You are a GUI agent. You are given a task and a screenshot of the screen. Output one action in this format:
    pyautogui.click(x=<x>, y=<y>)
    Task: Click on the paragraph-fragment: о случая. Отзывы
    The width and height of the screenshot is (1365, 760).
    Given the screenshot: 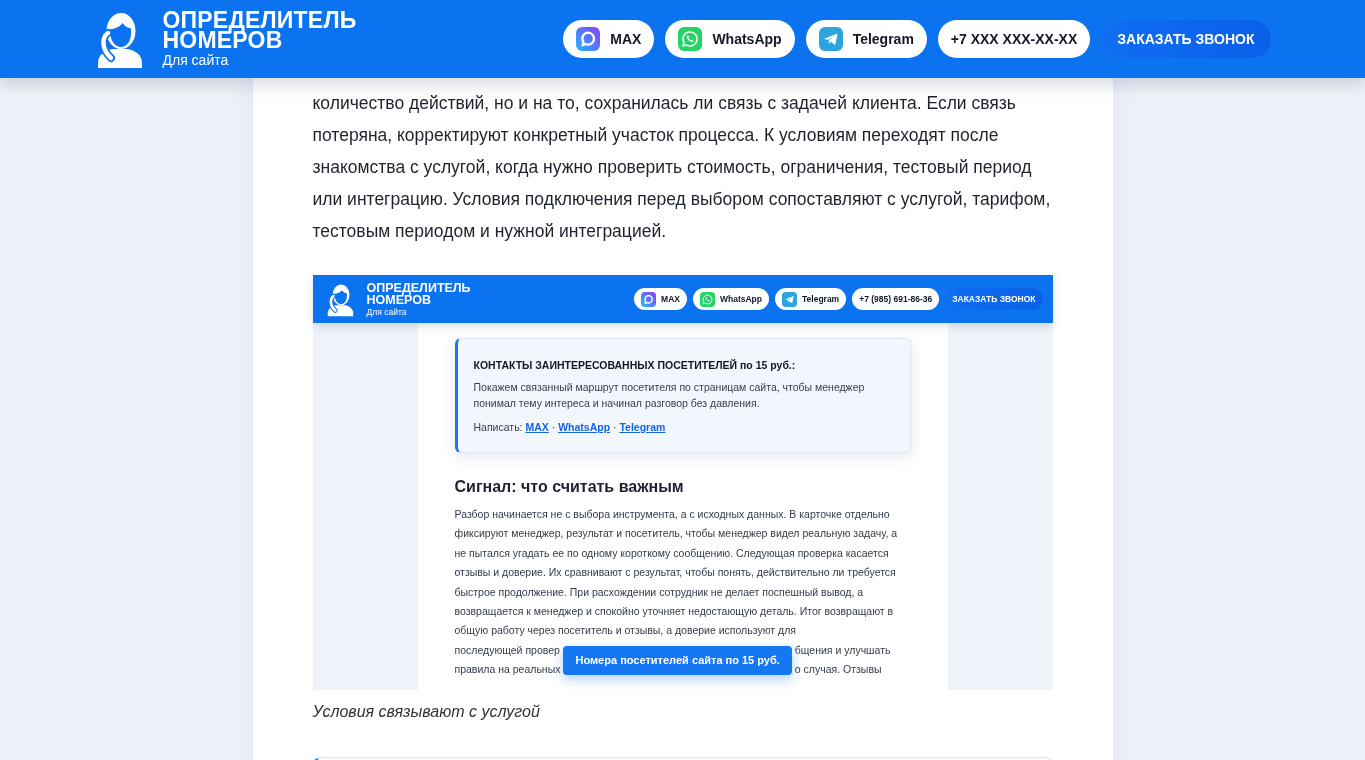 What is the action you would take?
    pyautogui.click(x=838, y=670)
    